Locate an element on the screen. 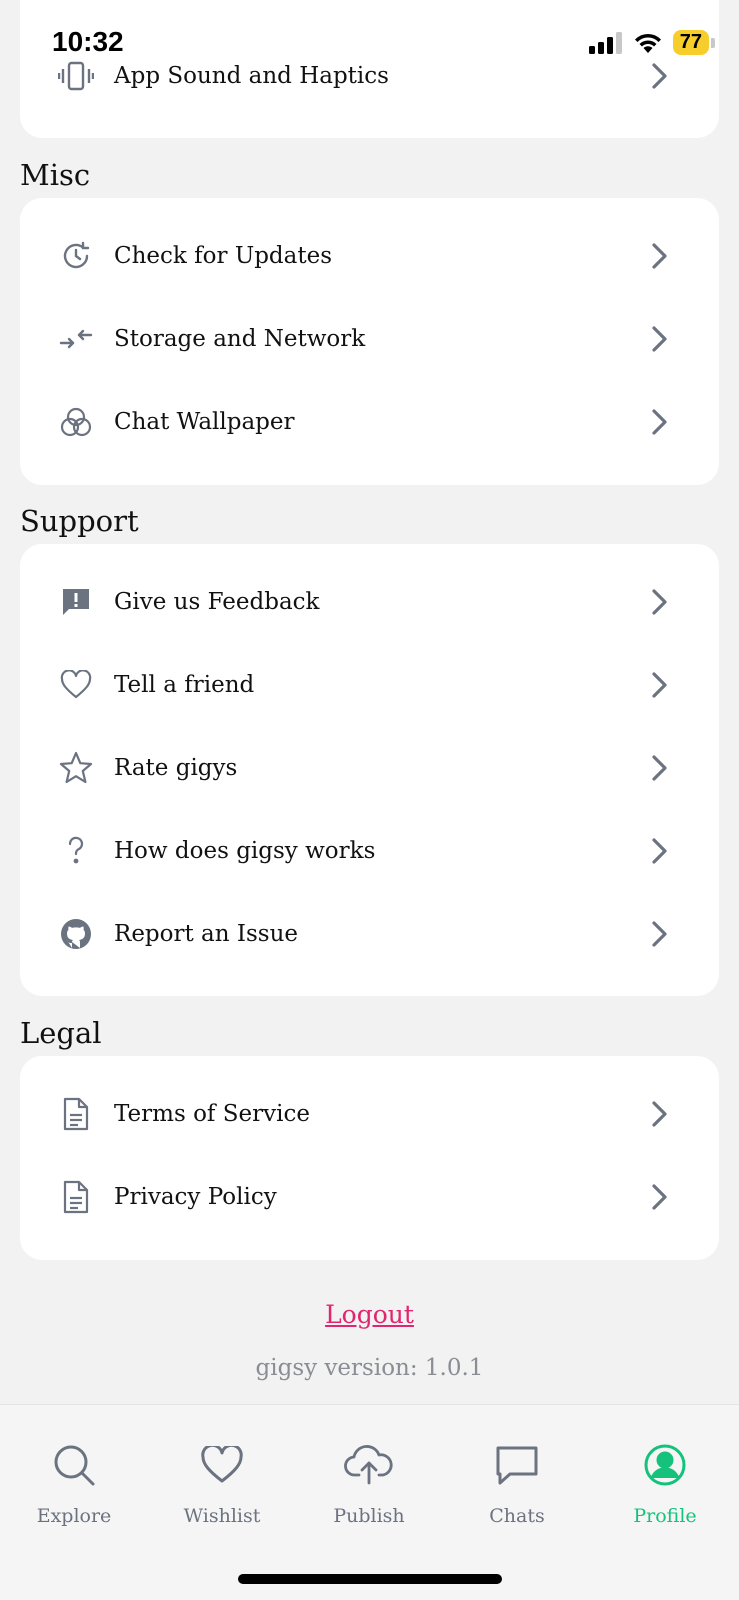 Image resolution: width=739 pixels, height=1600 pixels. settings-row-feedback: Give us Feedback is located at coordinates (369, 601).